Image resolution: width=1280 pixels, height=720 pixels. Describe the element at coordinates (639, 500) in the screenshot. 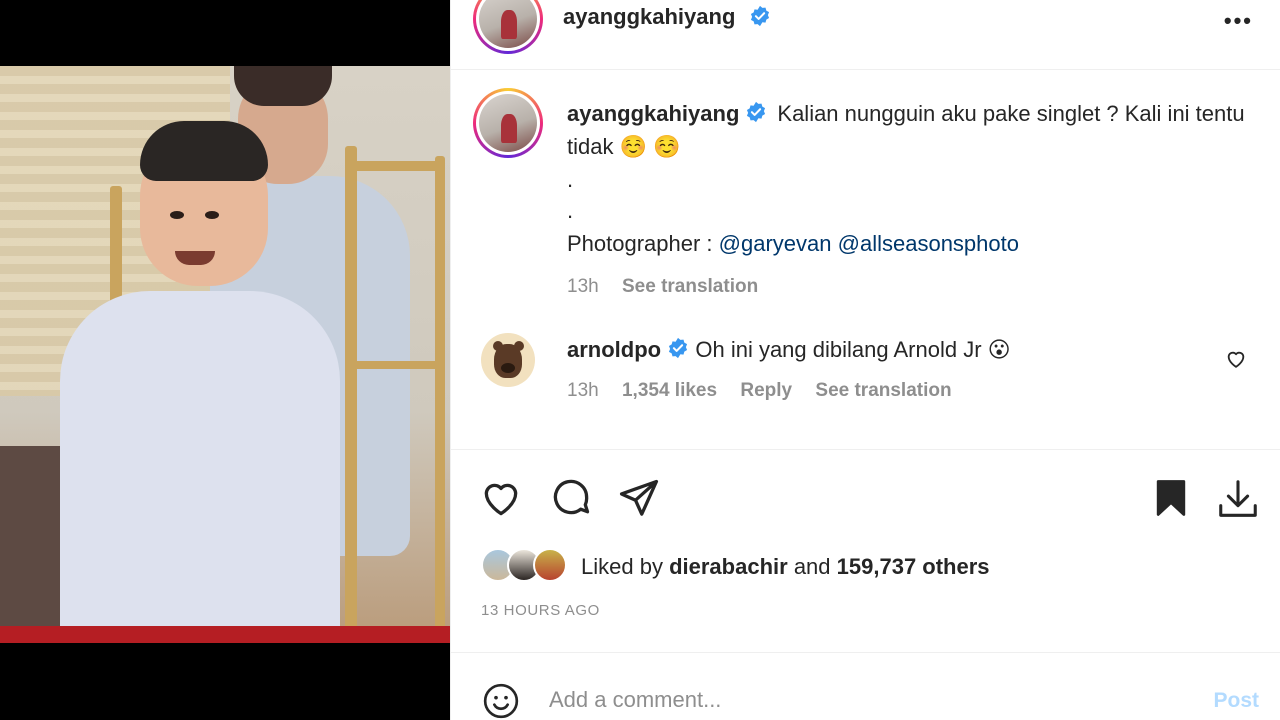

I see `share-send-icon` at that location.